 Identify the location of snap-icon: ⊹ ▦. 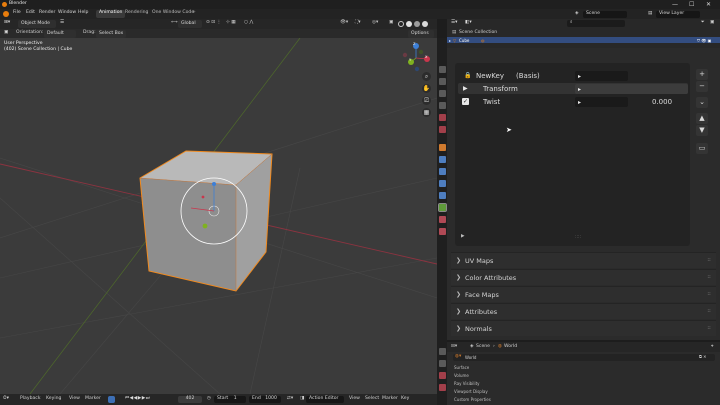
(231, 23).